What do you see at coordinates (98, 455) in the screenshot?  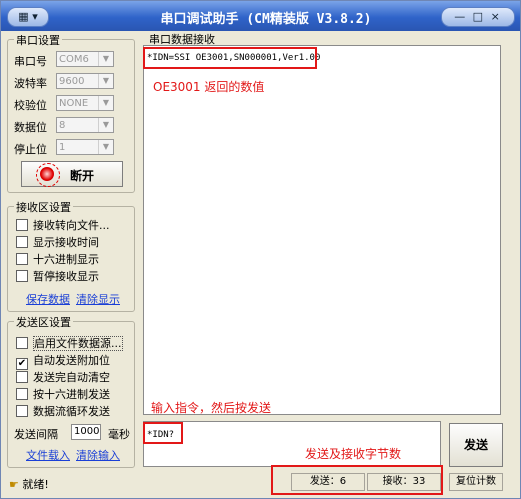 I see `clear-input-link: 清除输入` at bounding box center [98, 455].